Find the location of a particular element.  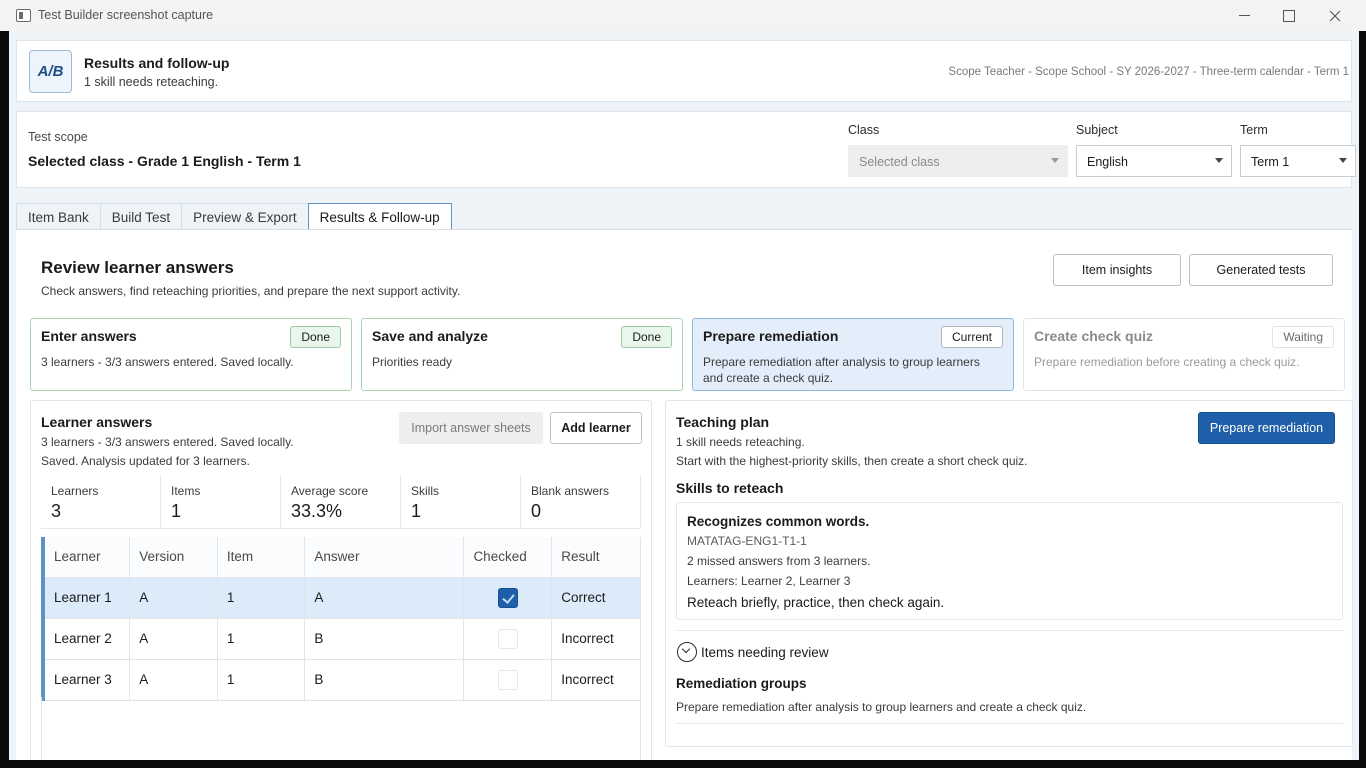

subject-select-value: English is located at coordinates (1107, 162).